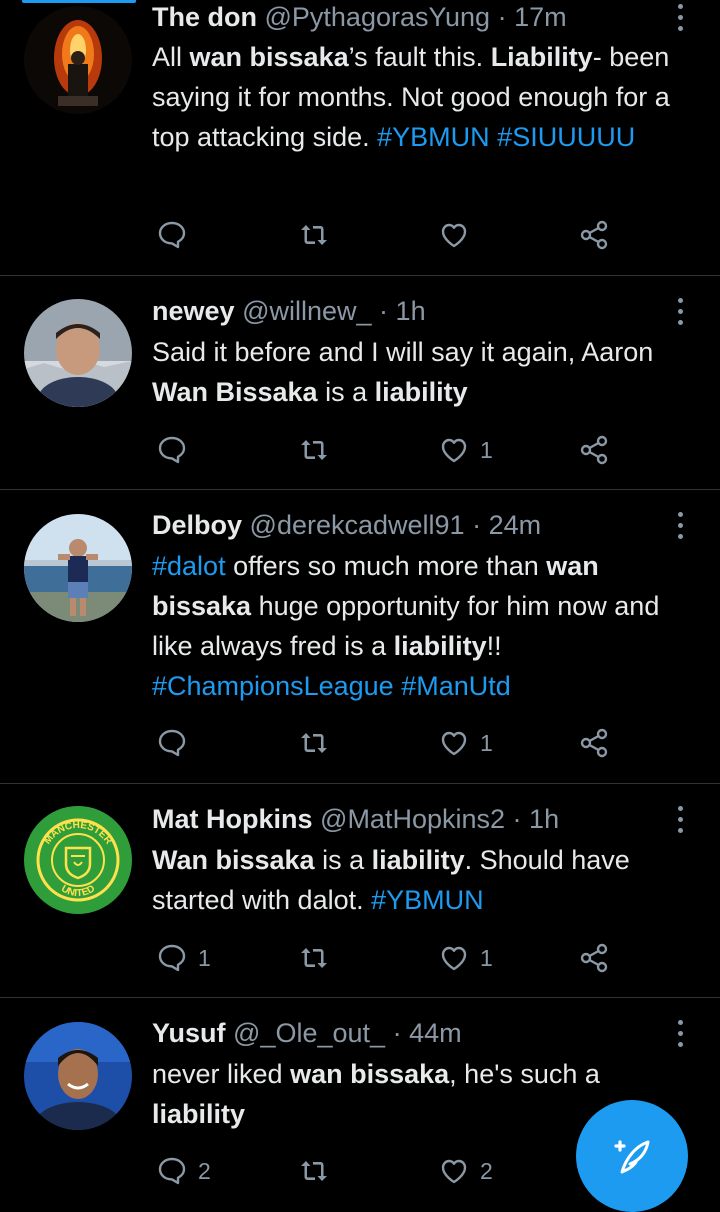 The height and width of the screenshot is (1212, 720). I want to click on display-name: Mat Hopkins, so click(232, 819).